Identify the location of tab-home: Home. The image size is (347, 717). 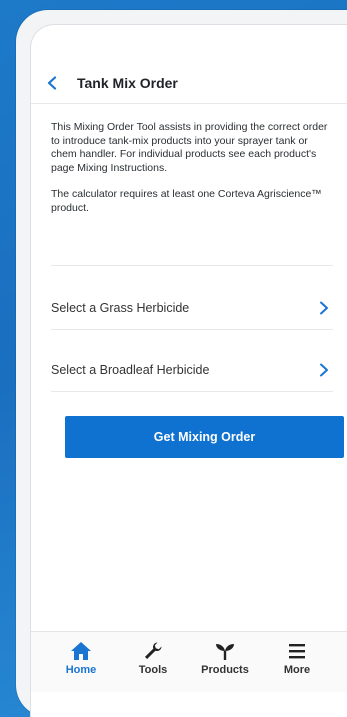
(81, 654).